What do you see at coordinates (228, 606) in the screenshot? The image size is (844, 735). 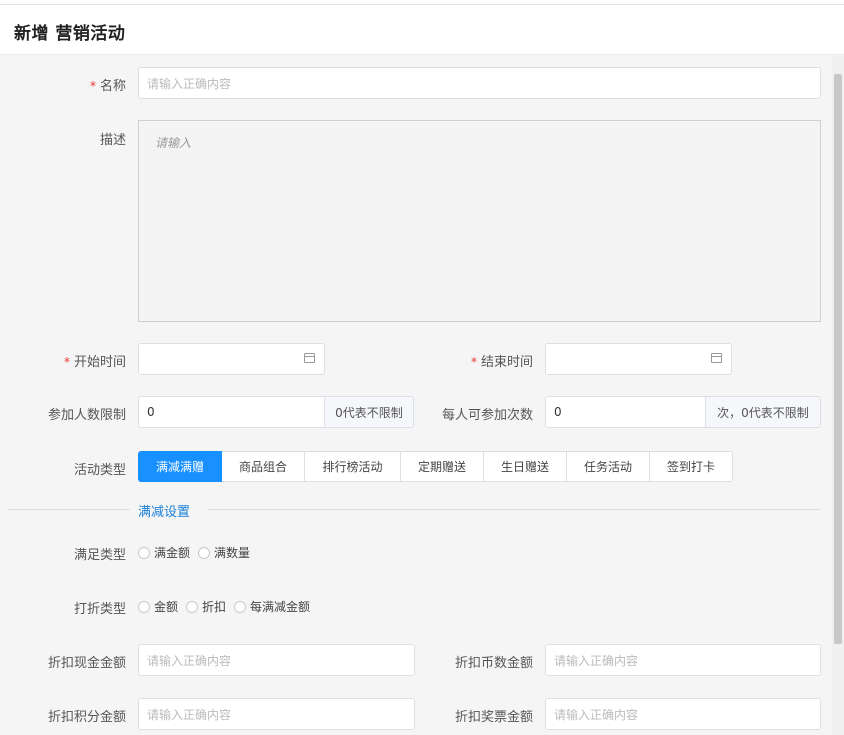 I see `discount-type-group: 金额 折扣 每满减金额` at bounding box center [228, 606].